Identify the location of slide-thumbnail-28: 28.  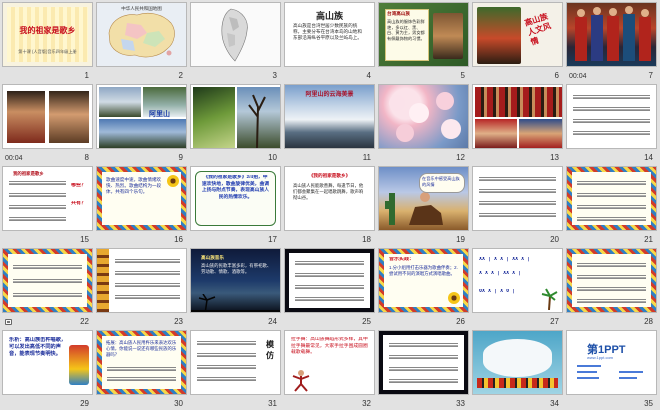
(611, 287).